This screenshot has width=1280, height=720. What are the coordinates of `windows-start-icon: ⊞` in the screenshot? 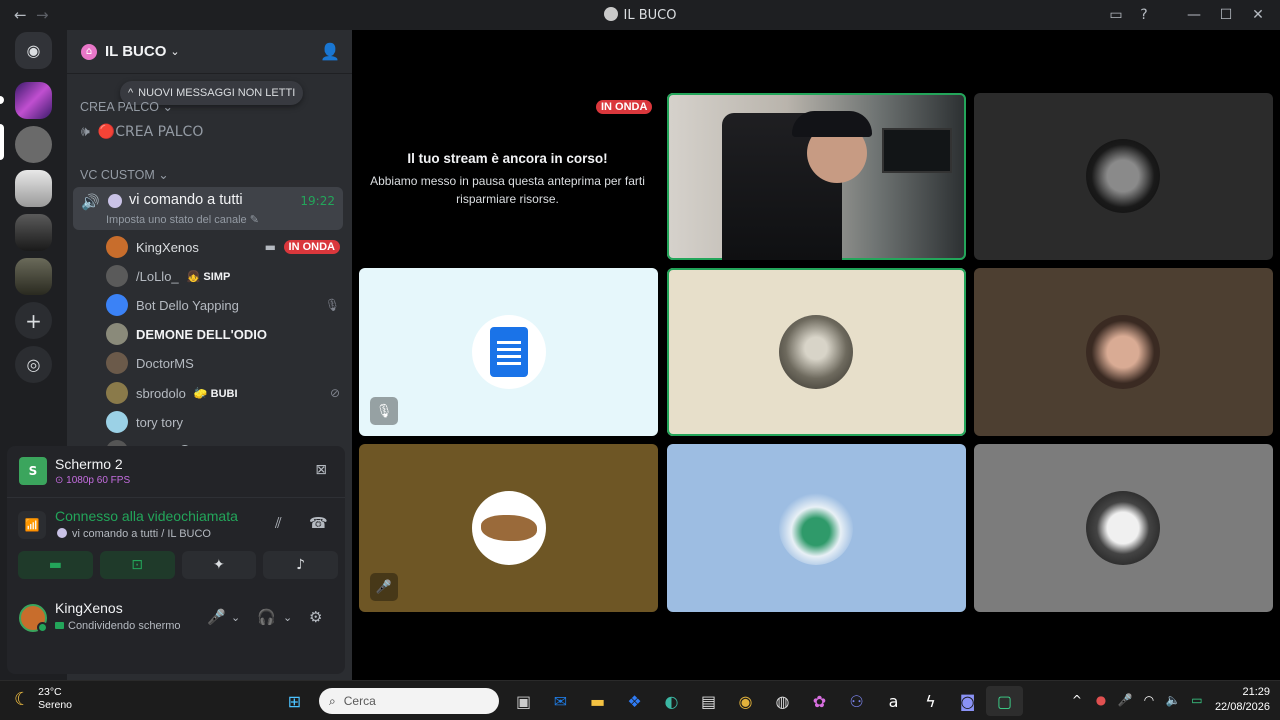 It's located at (294, 701).